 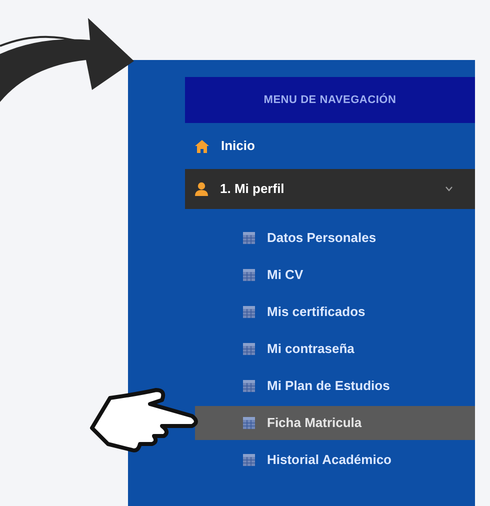 What do you see at coordinates (335, 349) in the screenshot?
I see `submenu-item: Mi contraseña` at bounding box center [335, 349].